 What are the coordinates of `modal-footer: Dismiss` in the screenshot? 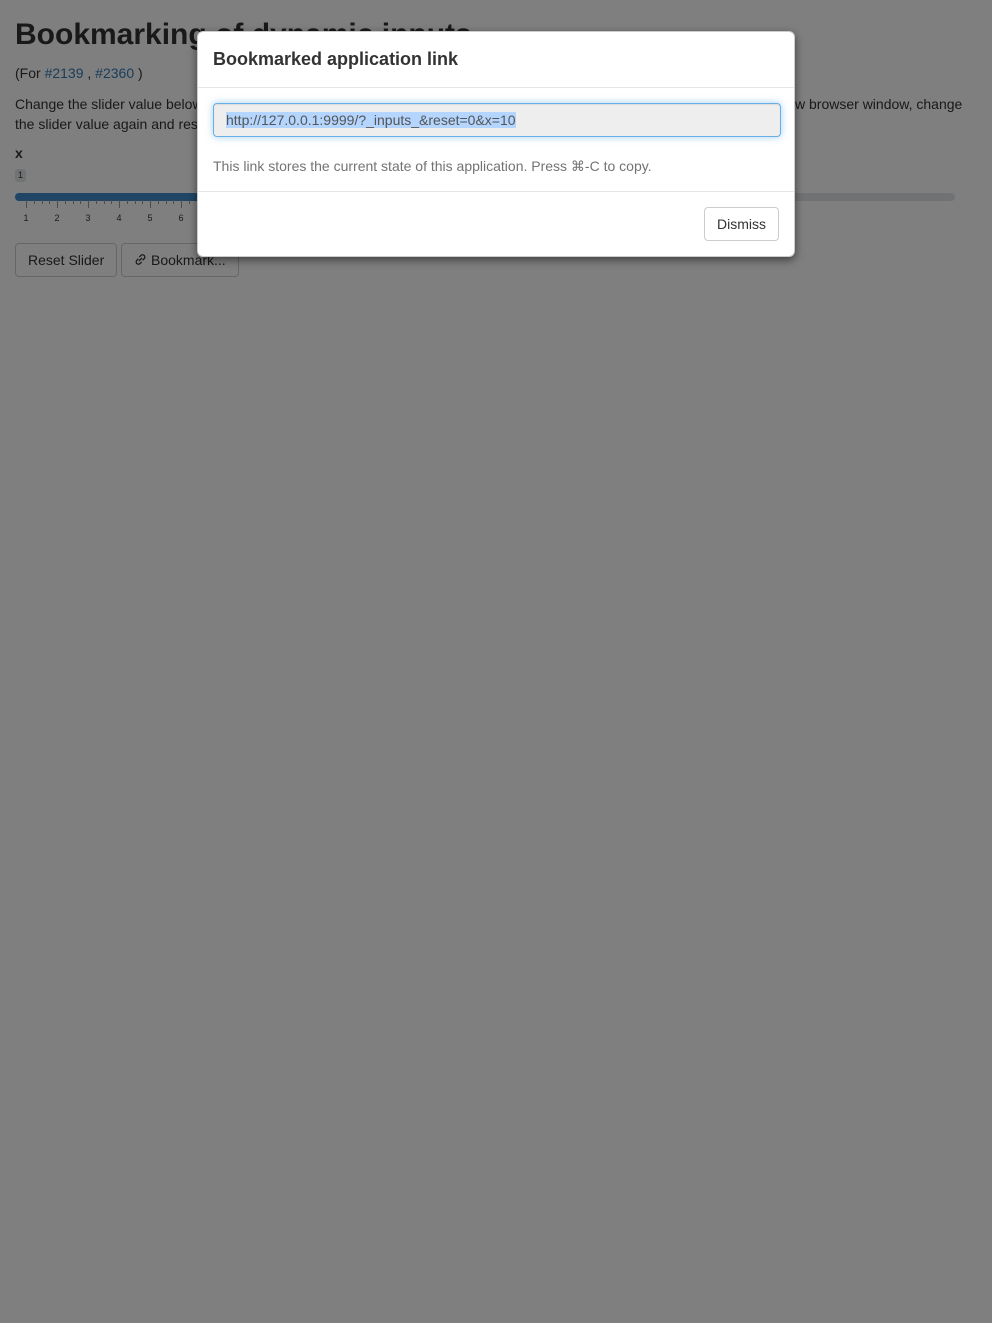 It's located at (741, 224).